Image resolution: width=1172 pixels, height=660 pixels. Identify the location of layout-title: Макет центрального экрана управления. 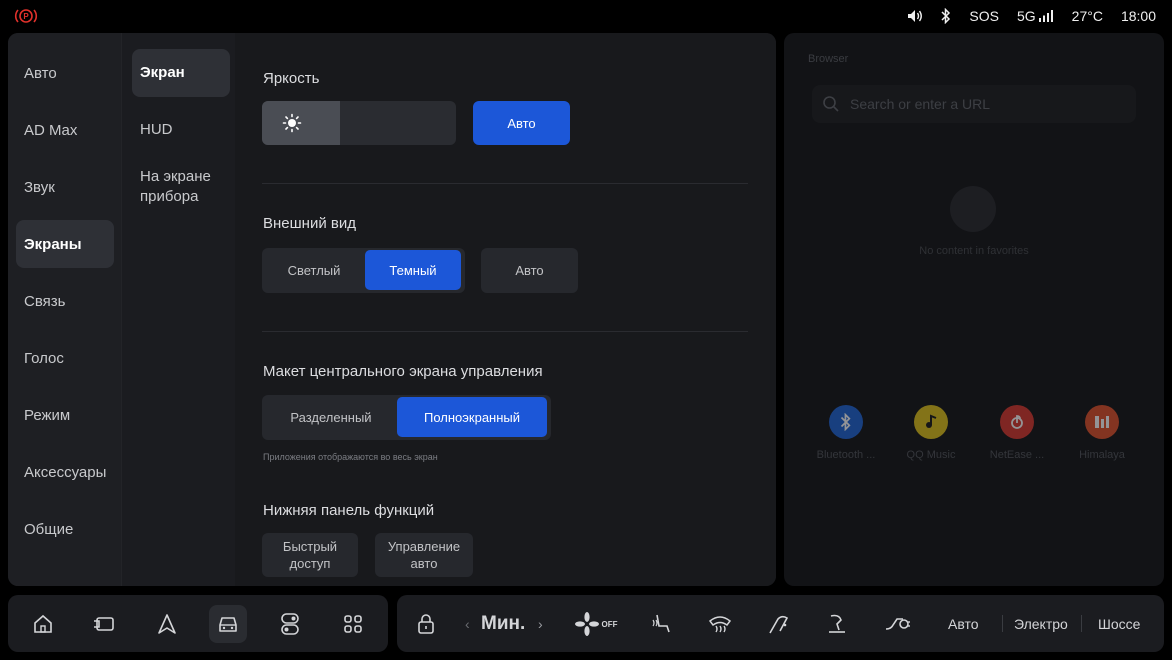
(403, 371).